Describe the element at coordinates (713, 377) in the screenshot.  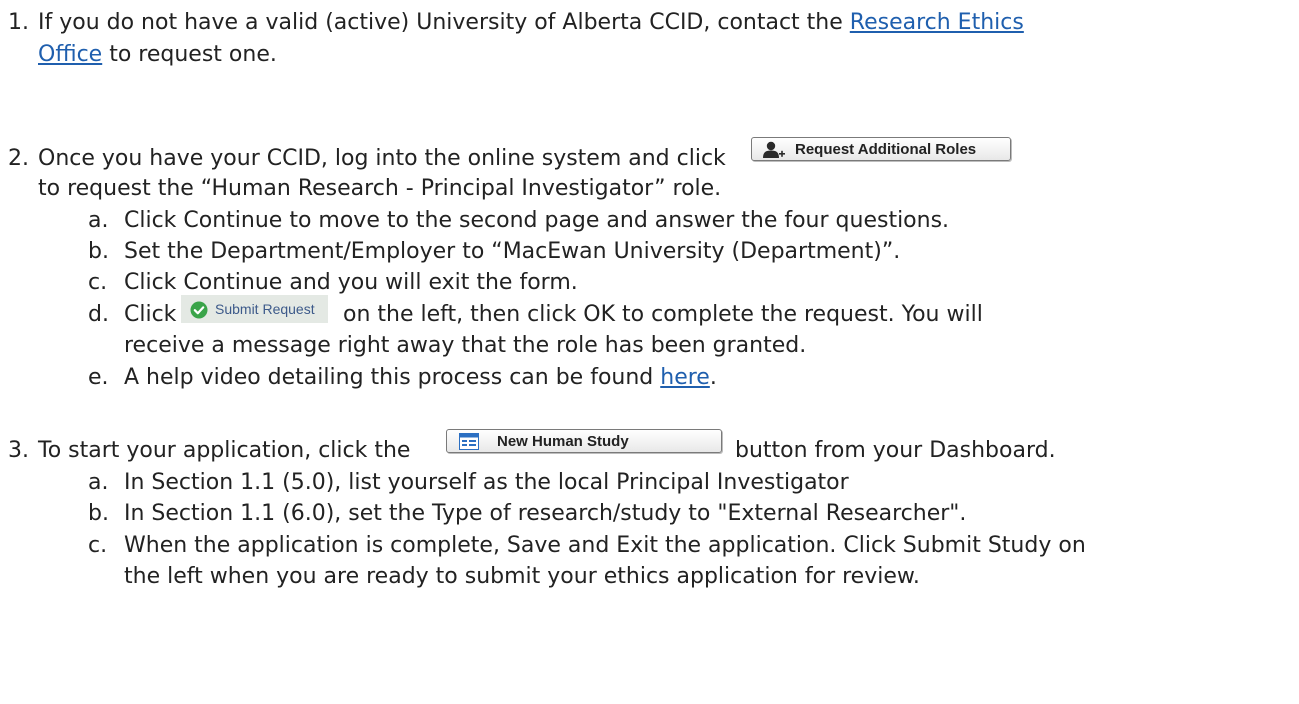
I see `item2e-period: .` at that location.